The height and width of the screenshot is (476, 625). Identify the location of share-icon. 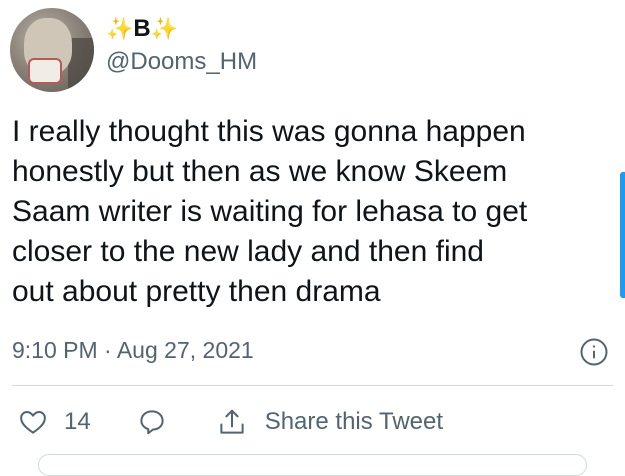
(232, 422).